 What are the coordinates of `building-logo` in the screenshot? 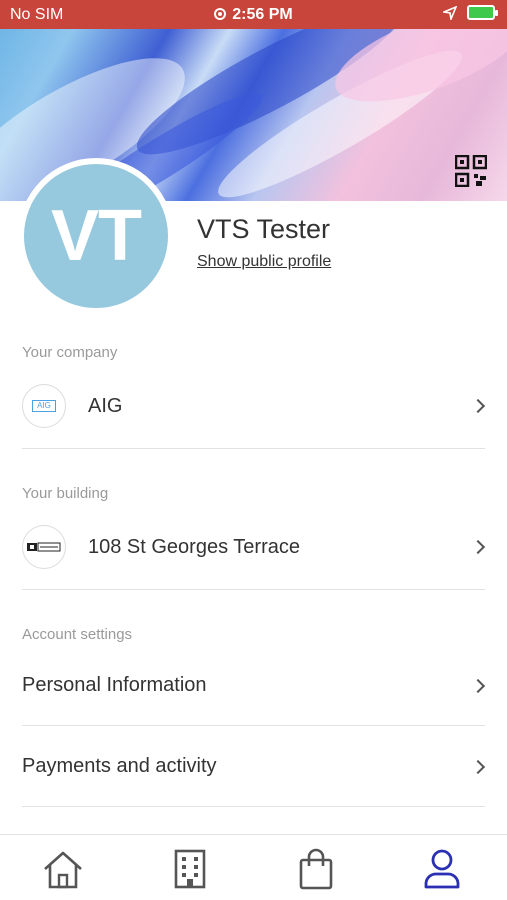 It's located at (44, 547).